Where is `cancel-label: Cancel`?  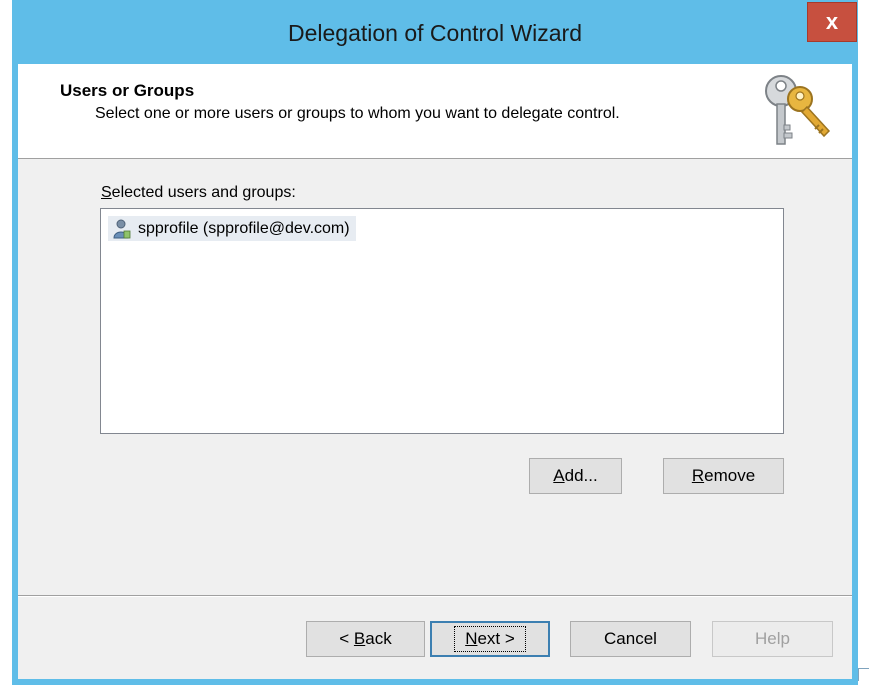
cancel-label: Cancel is located at coordinates (630, 638).